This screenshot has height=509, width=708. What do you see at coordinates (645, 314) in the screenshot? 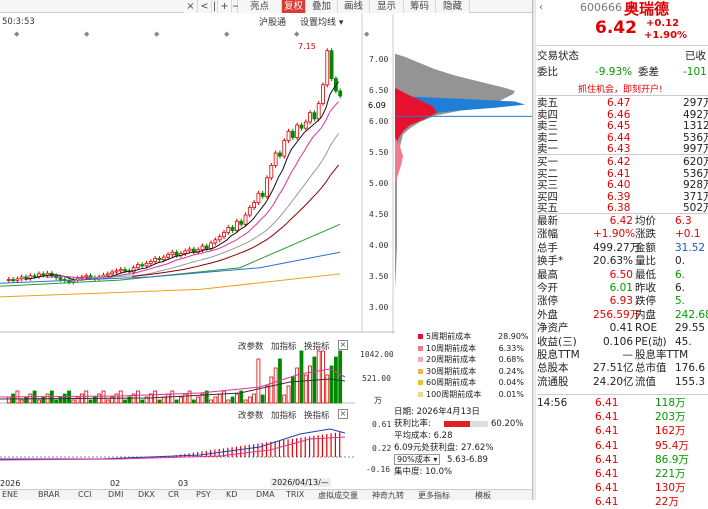
I see `stat-label-2: 内盘` at bounding box center [645, 314].